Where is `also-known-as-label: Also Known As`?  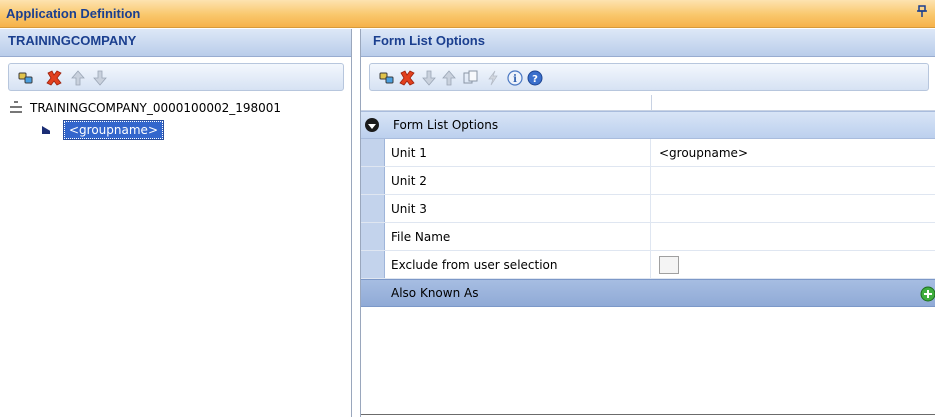
also-known-as-label: Also Known As is located at coordinates (435, 293).